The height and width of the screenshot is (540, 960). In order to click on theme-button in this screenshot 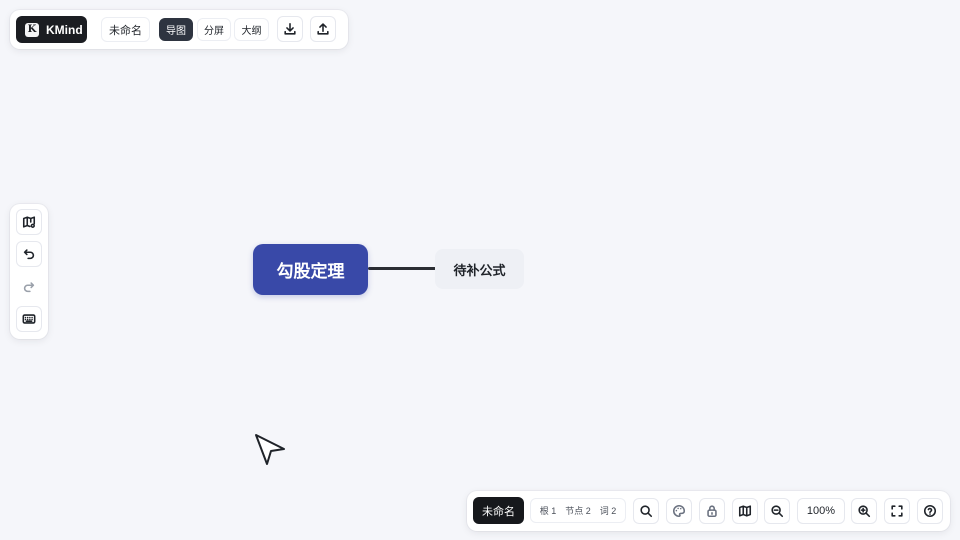, I will do `click(679, 511)`.